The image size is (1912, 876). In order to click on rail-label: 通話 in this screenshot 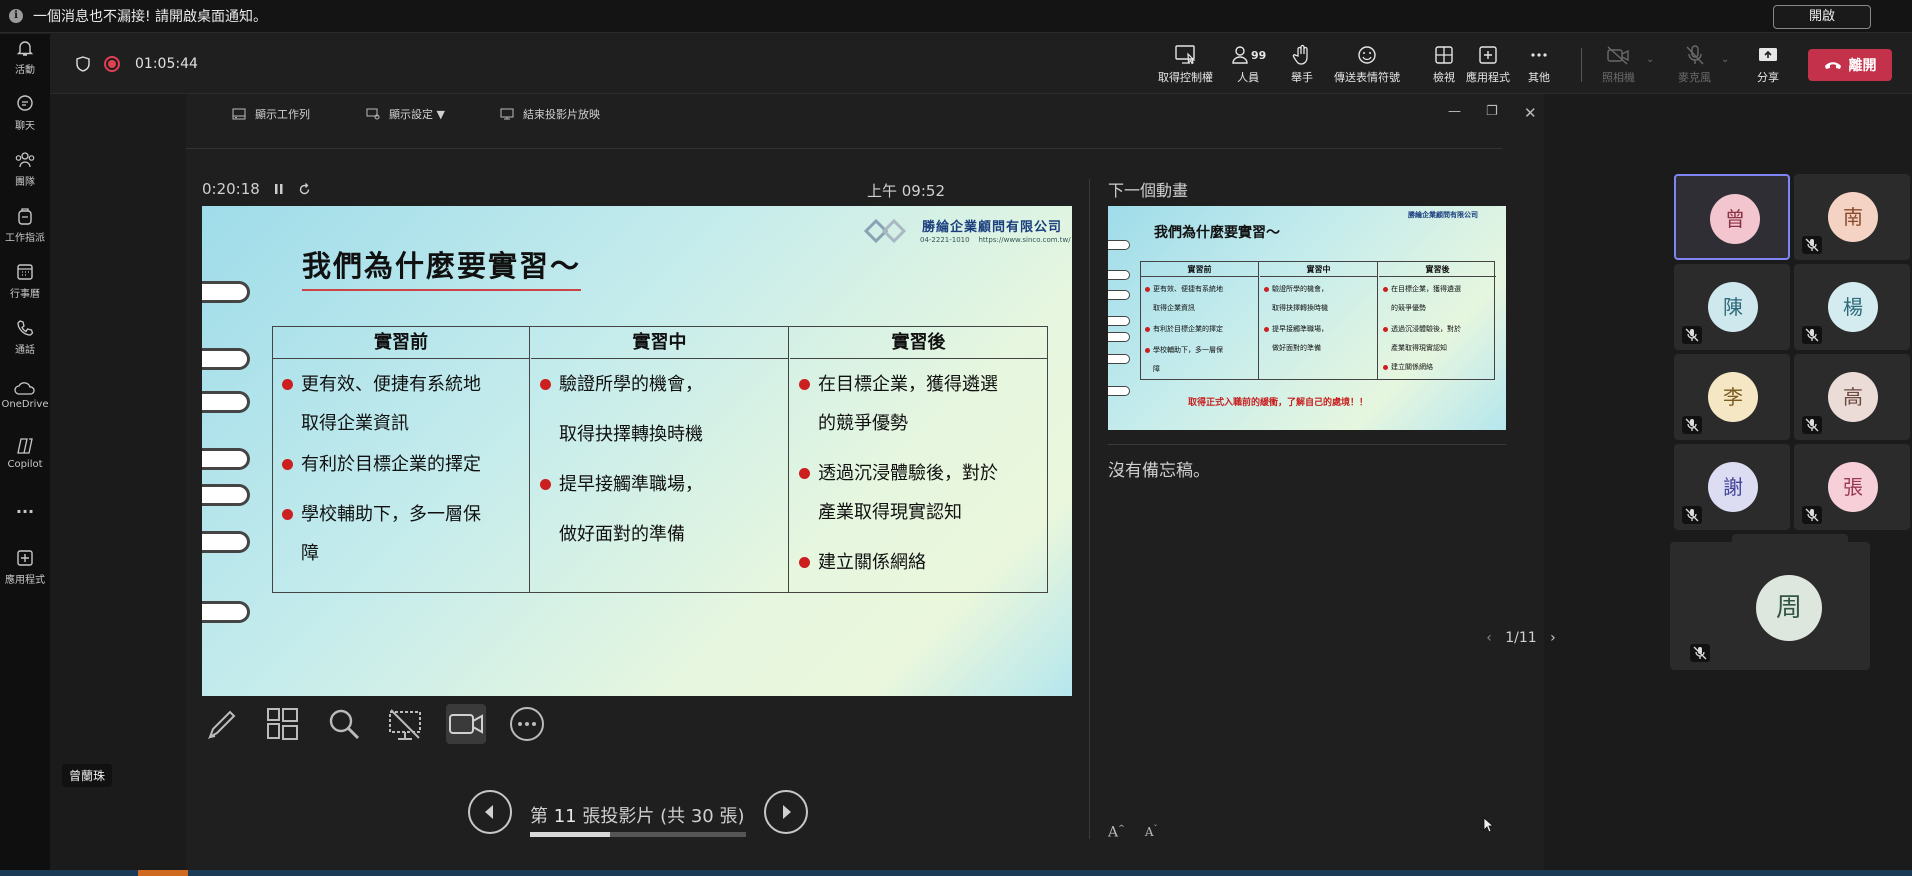, I will do `click(25, 350)`.